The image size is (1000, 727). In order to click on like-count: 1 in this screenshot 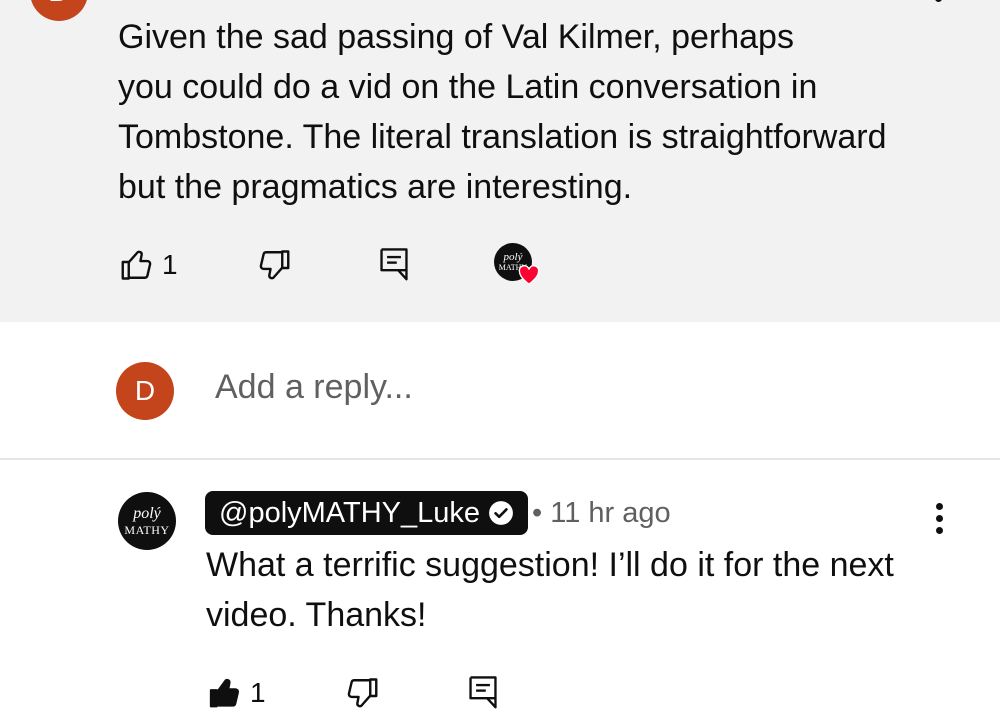, I will do `click(170, 264)`.